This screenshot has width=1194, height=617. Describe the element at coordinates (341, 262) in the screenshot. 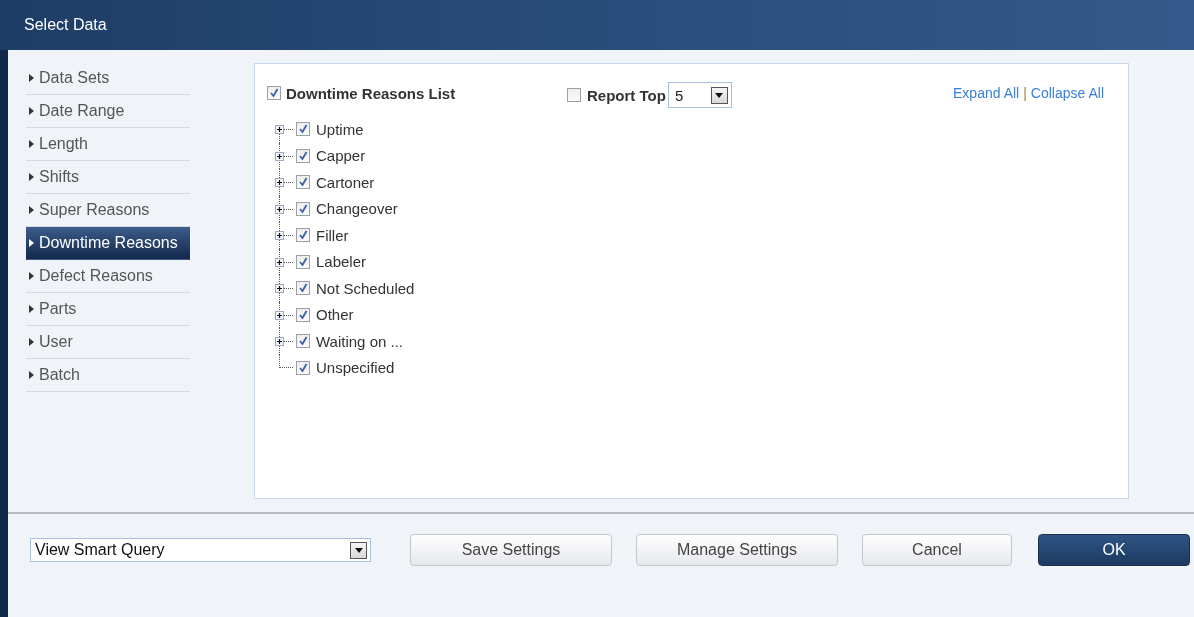

I see `tree-item-label: Labeler` at that location.